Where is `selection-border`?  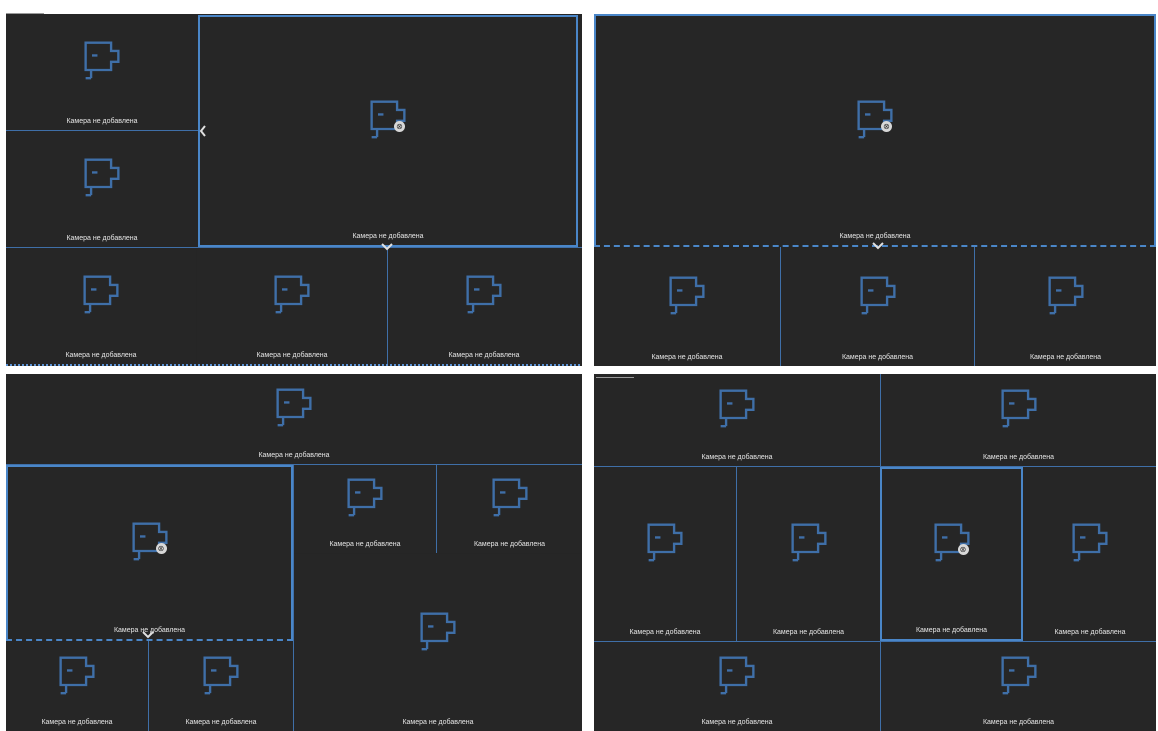
selection-border is located at coordinates (294, 365).